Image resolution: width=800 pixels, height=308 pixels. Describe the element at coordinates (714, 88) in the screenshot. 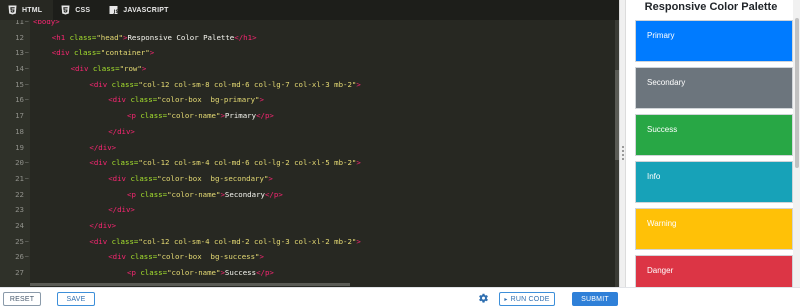

I see `color-box-secondary: Secondary` at that location.